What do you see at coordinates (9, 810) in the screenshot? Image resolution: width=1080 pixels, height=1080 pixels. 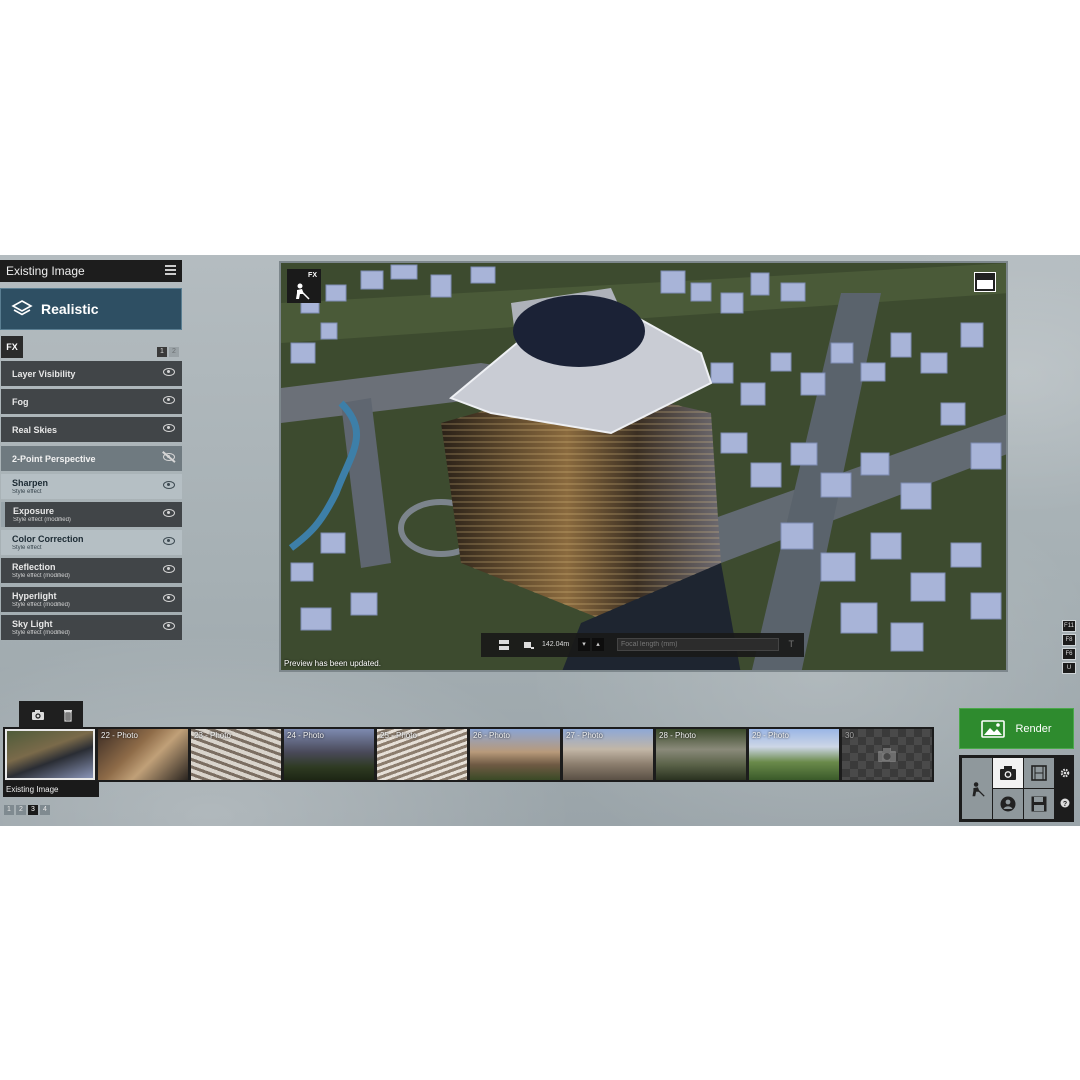 I see `strip-page-1: 1` at bounding box center [9, 810].